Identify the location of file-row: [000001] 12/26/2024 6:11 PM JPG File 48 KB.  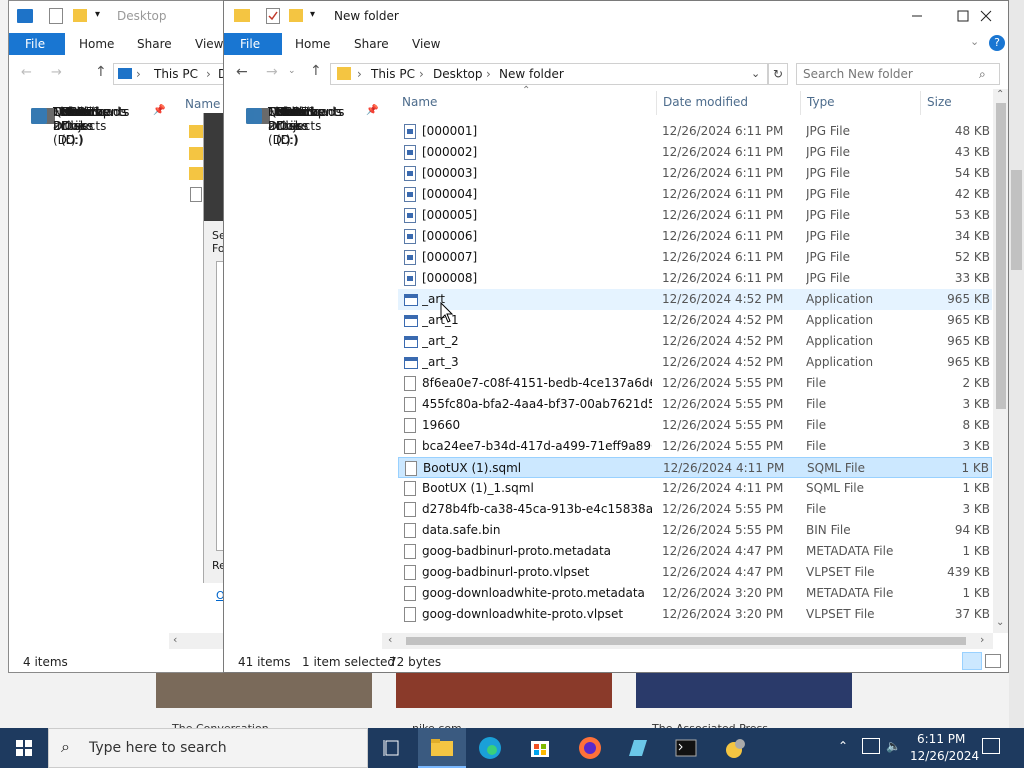
(695, 131).